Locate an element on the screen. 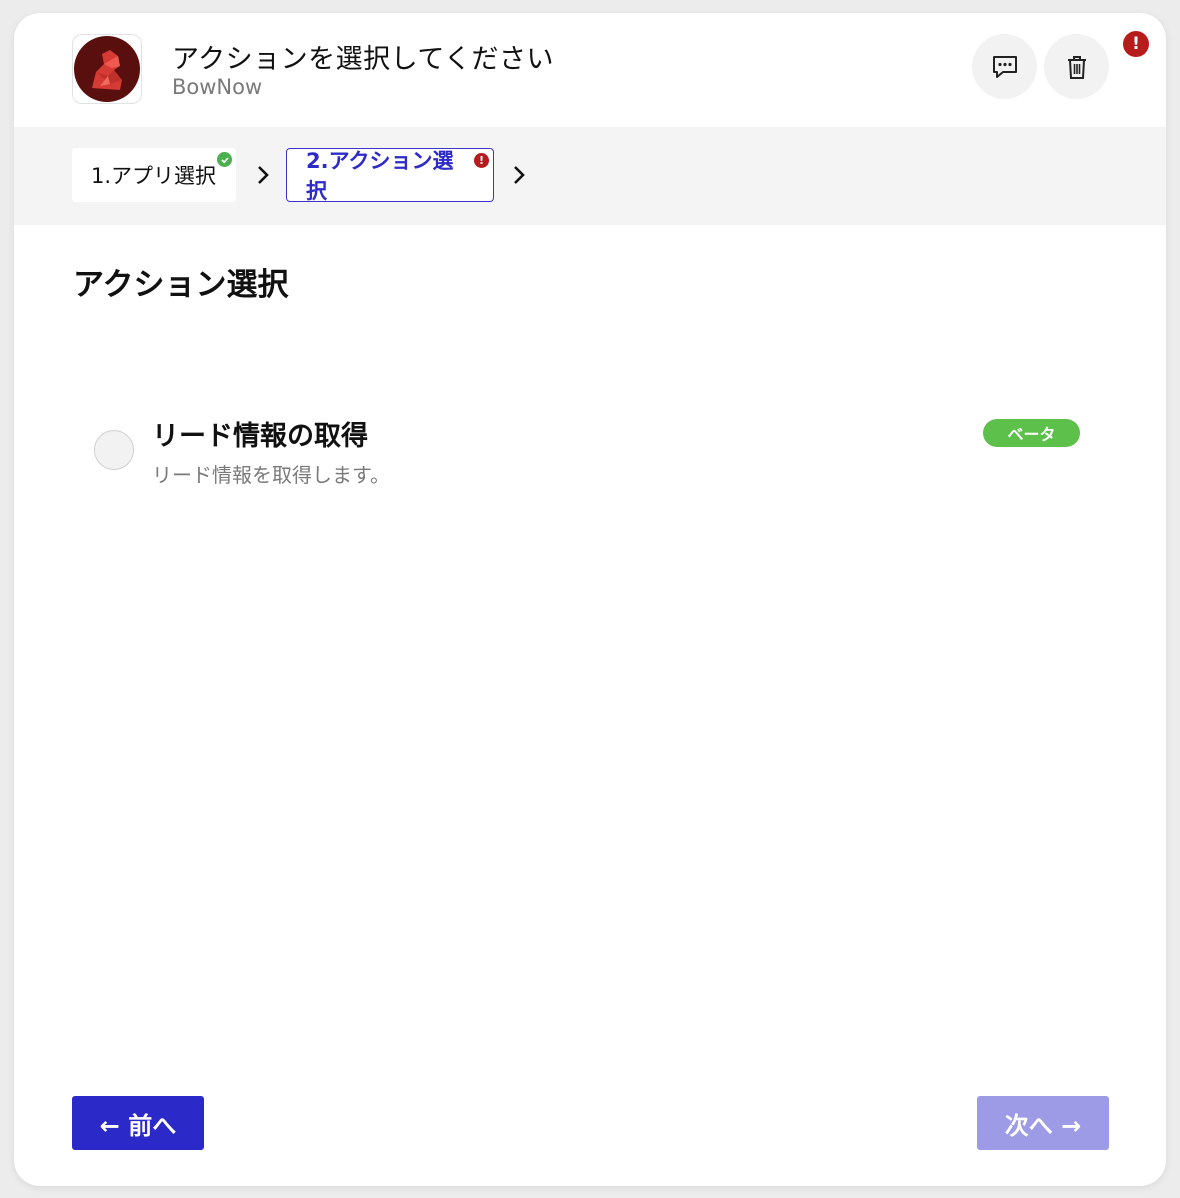  beta-badge: ベータ is located at coordinates (1031, 433).